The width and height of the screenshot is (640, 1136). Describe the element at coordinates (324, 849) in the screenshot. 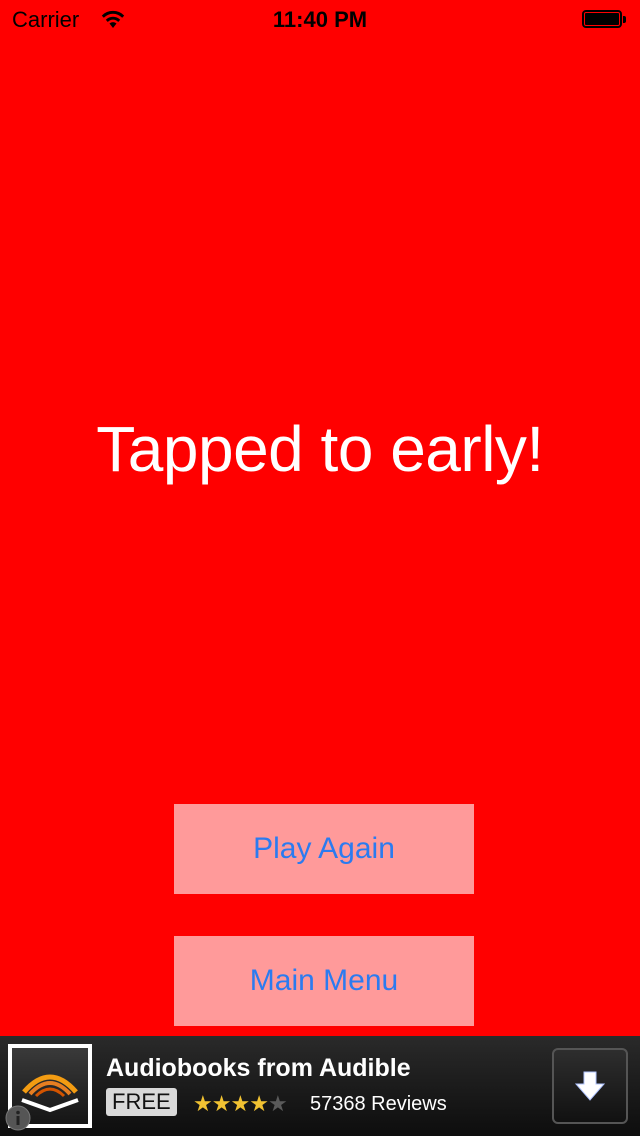

I see `play-again-button: Play Again` at that location.